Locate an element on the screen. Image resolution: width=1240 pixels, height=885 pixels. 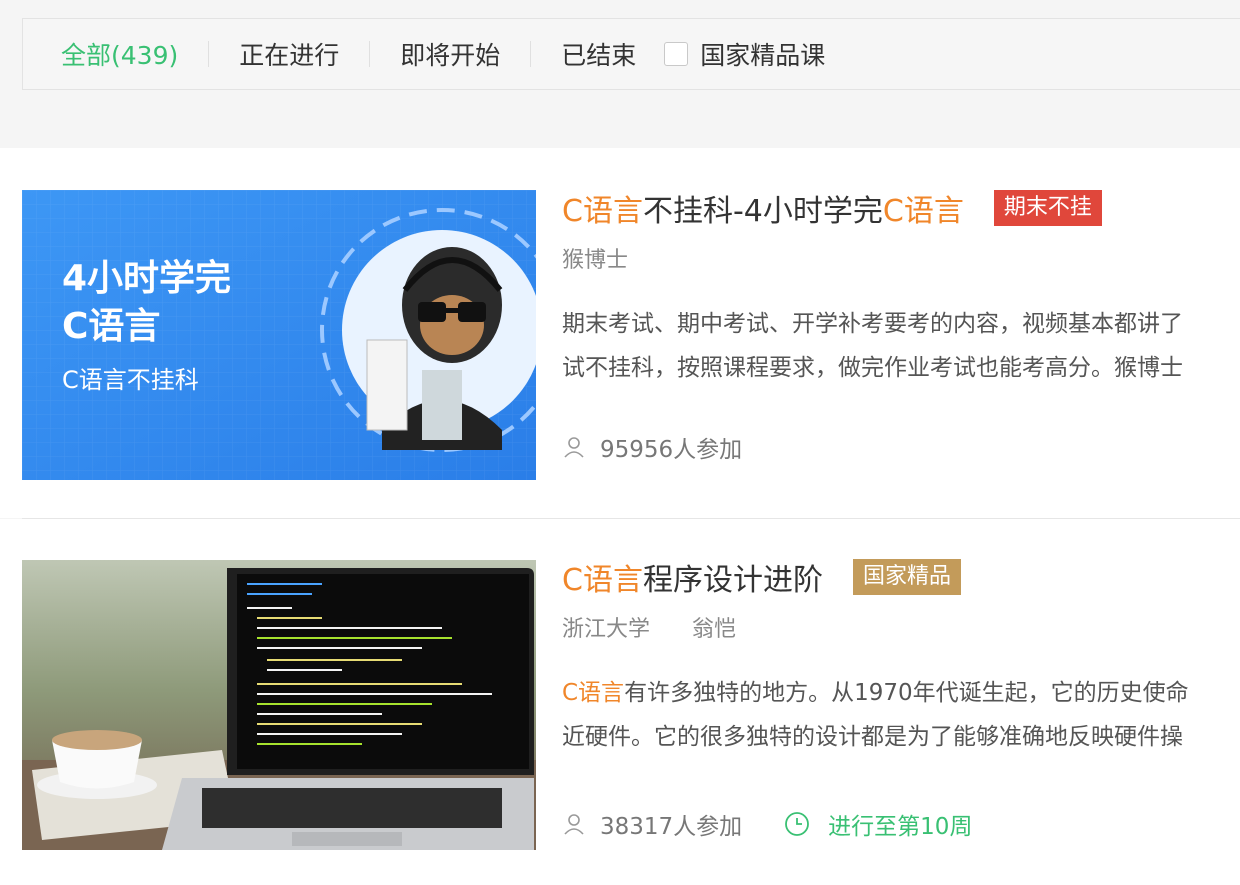
filter-all-tab: 全部(439) is located at coordinates (119, 54).